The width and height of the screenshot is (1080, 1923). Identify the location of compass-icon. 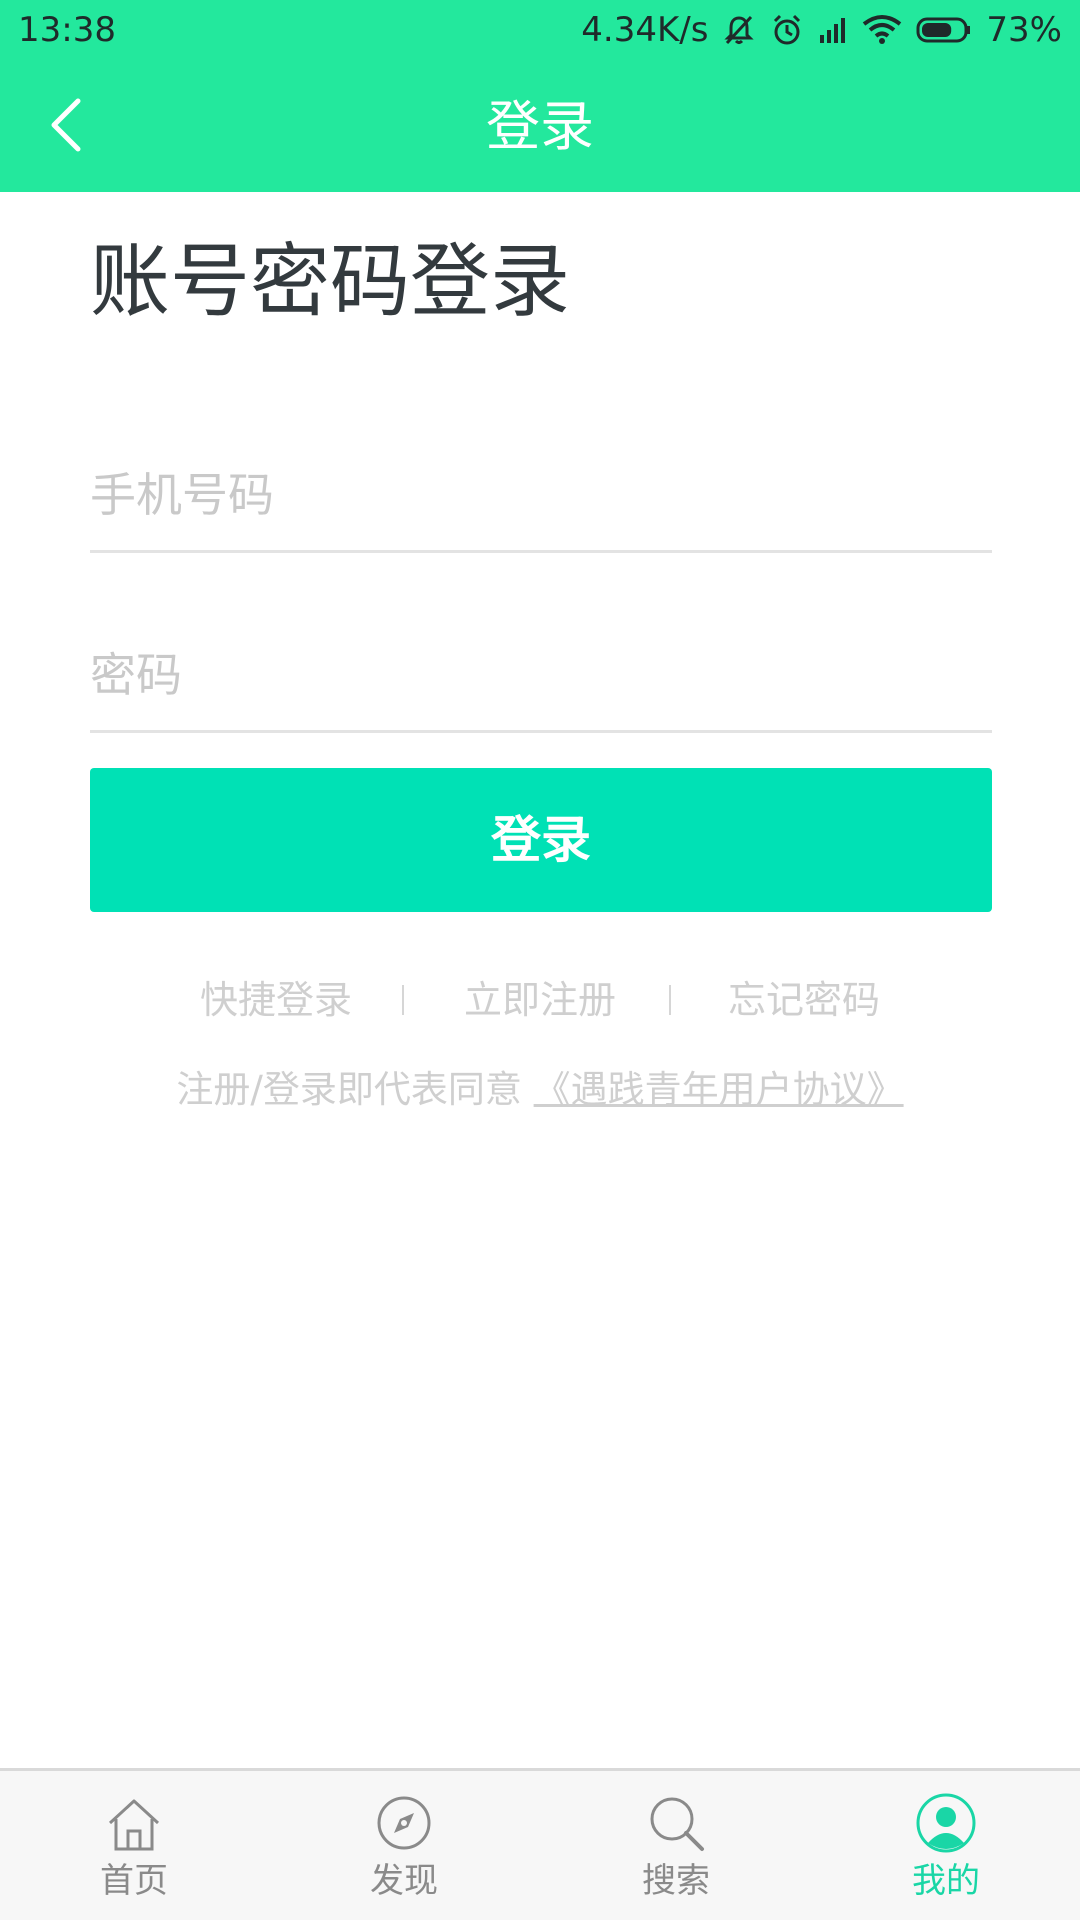
(404, 1823).